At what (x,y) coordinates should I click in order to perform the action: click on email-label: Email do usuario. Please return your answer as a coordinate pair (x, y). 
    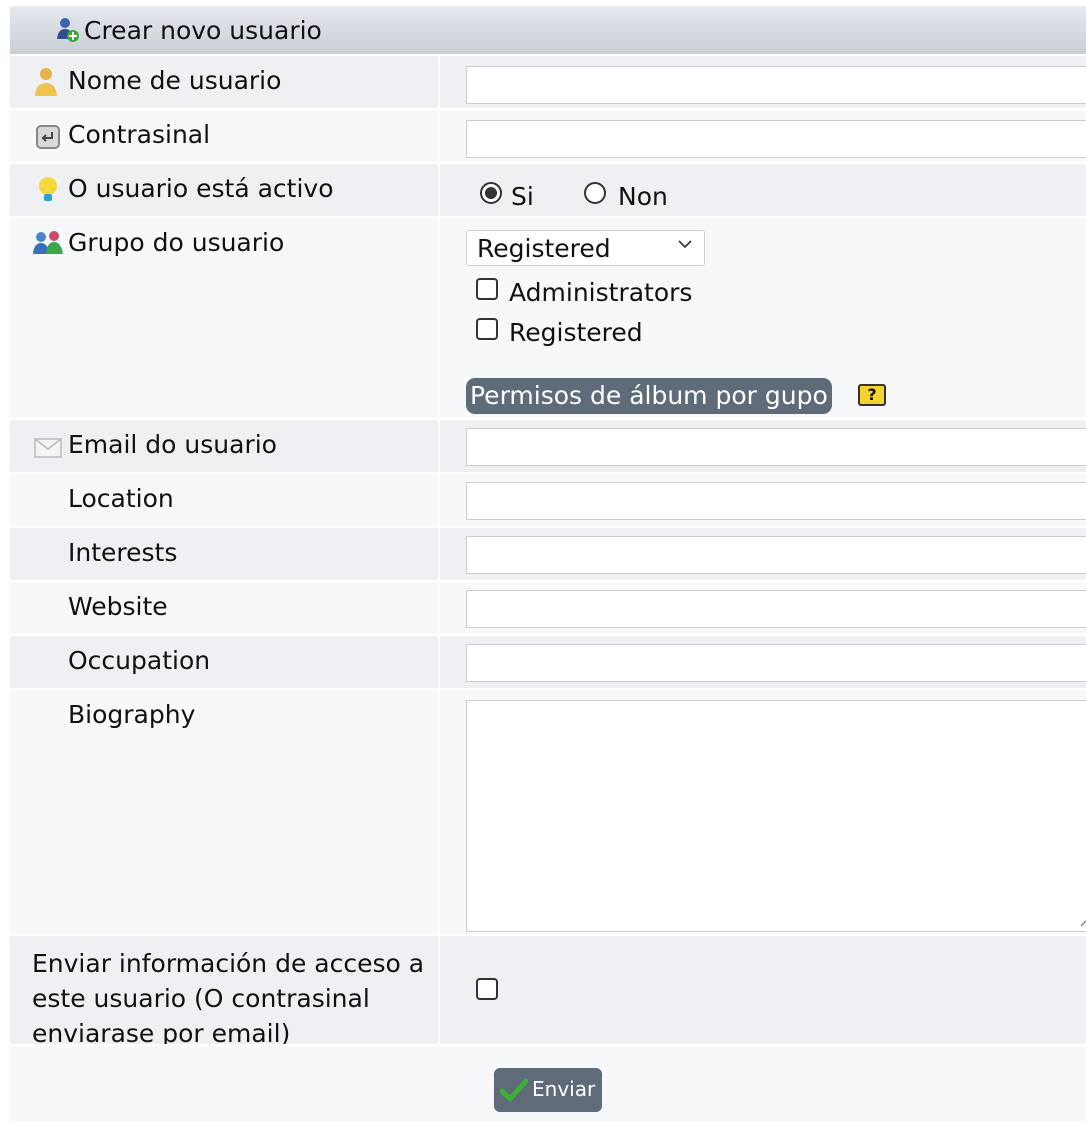
    Looking at the image, I should click on (172, 444).